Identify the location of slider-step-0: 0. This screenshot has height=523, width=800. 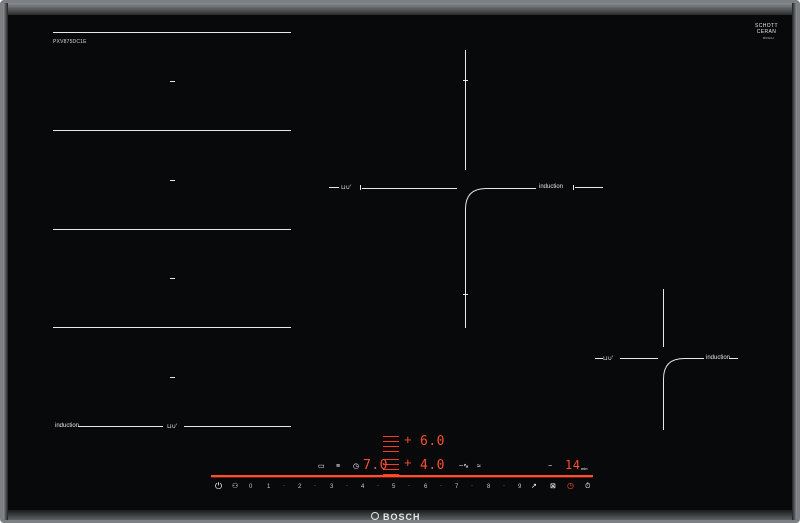
(250, 487).